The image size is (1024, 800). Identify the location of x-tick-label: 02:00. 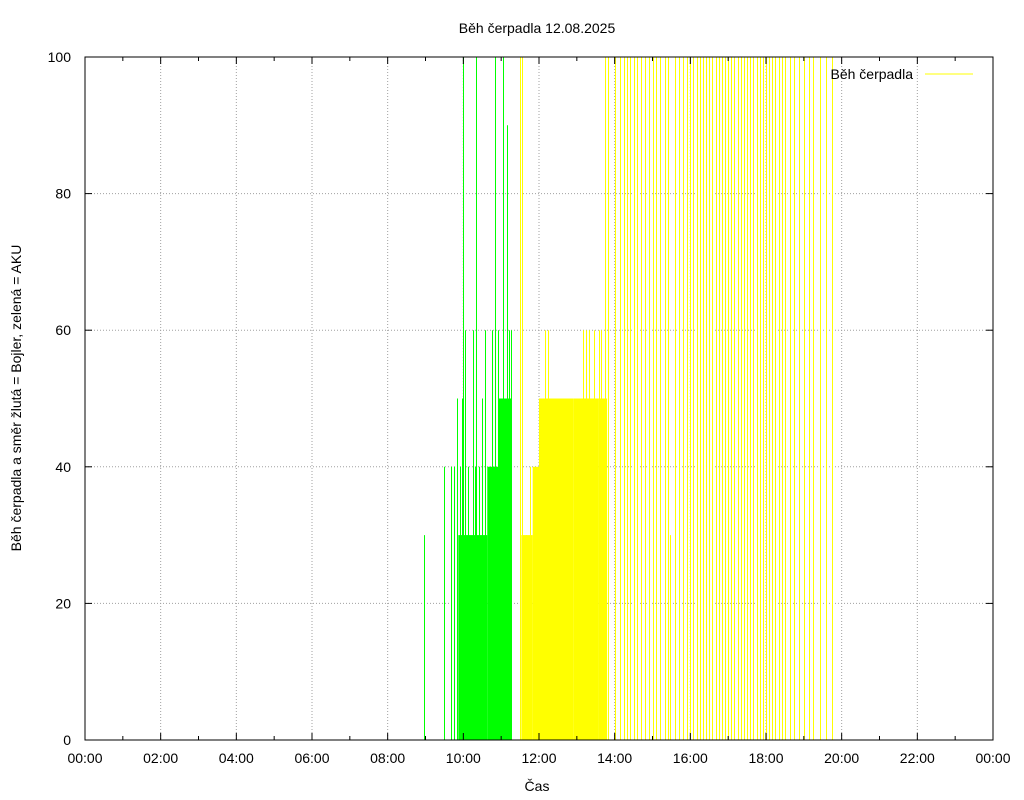
(160, 758).